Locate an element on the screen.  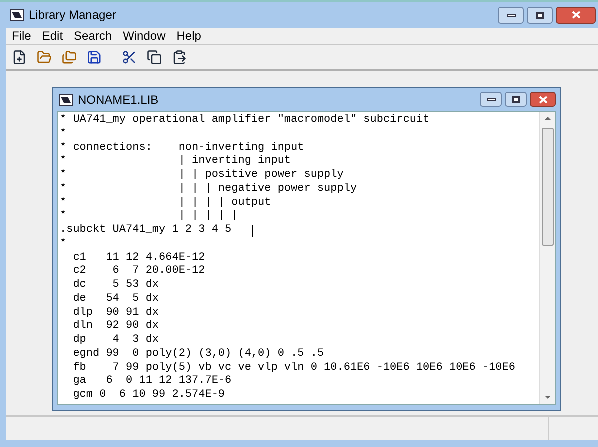
code-line: gcm 0 6 10 99 2.574E-9 is located at coordinates (149, 396).